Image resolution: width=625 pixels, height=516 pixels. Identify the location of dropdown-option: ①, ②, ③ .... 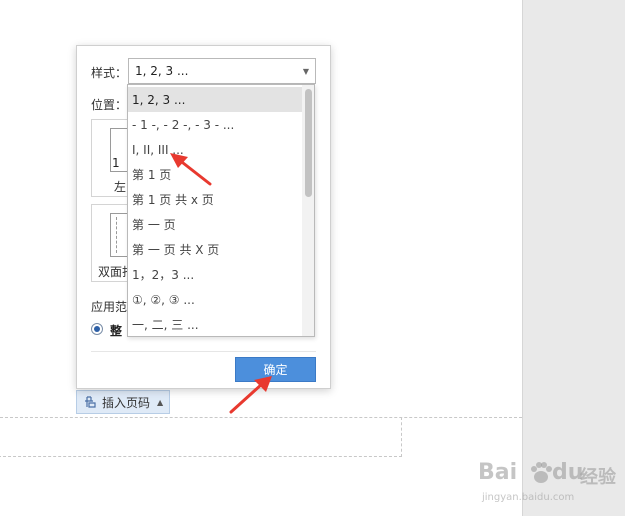
(216, 299).